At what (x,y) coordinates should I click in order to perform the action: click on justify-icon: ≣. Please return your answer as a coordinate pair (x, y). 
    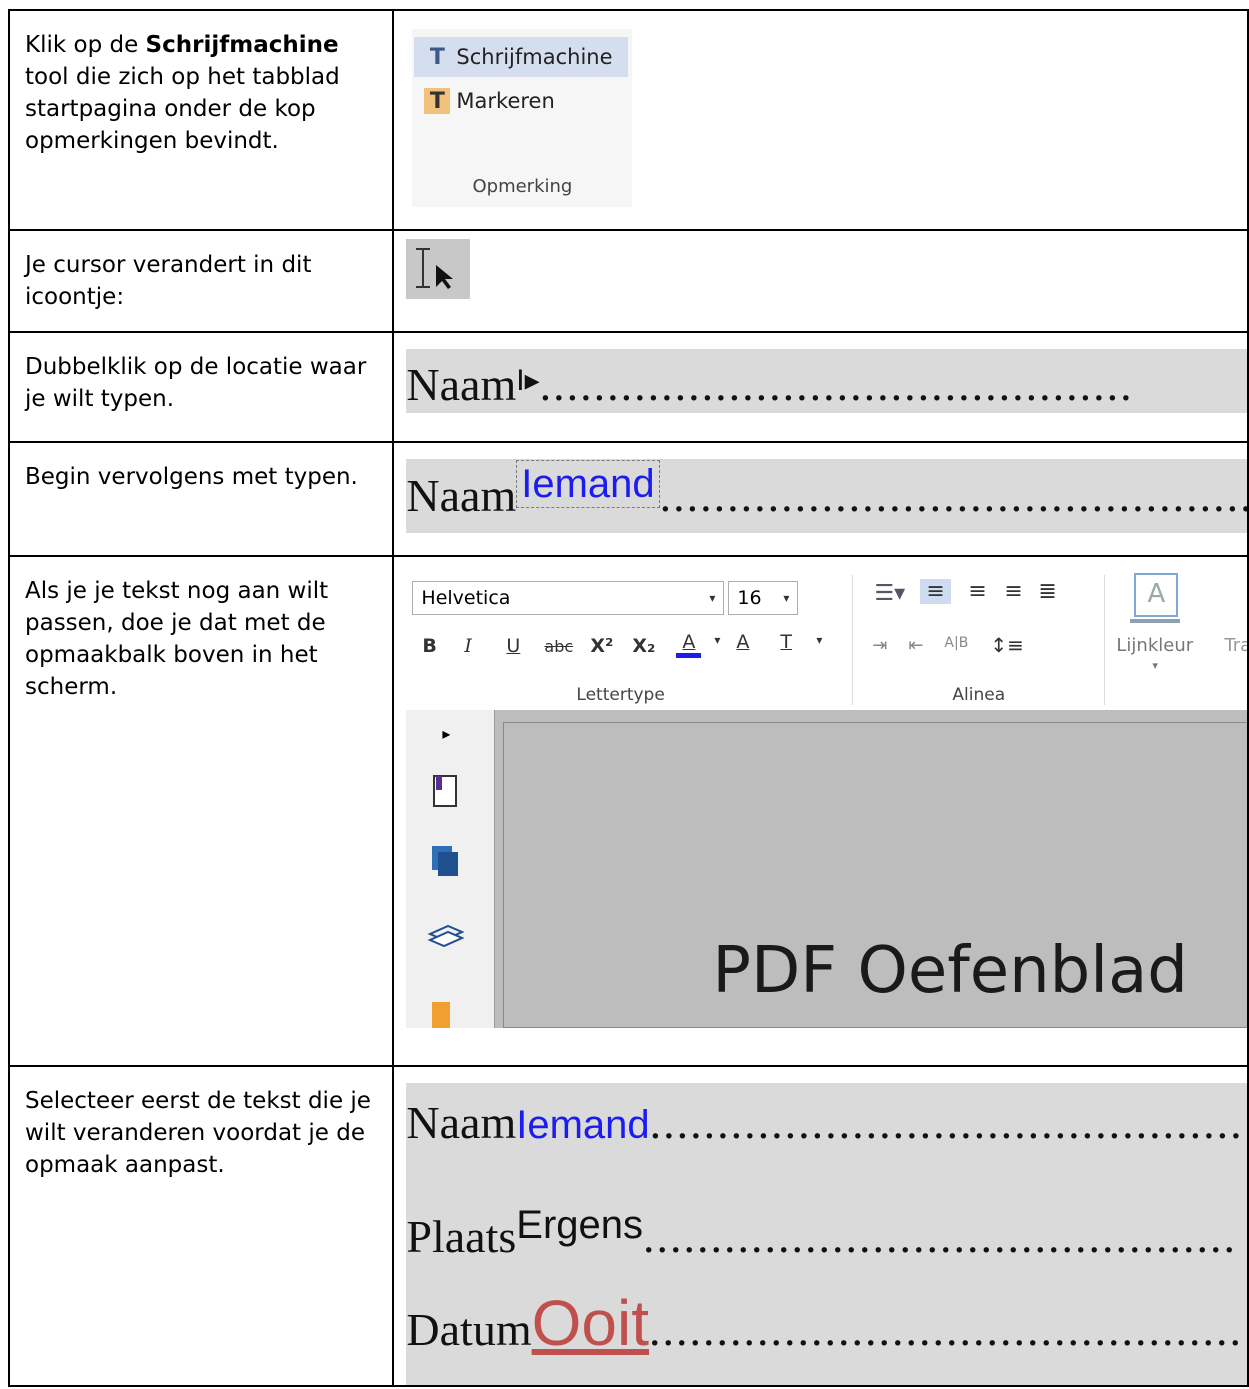
    Looking at the image, I should click on (1047, 591).